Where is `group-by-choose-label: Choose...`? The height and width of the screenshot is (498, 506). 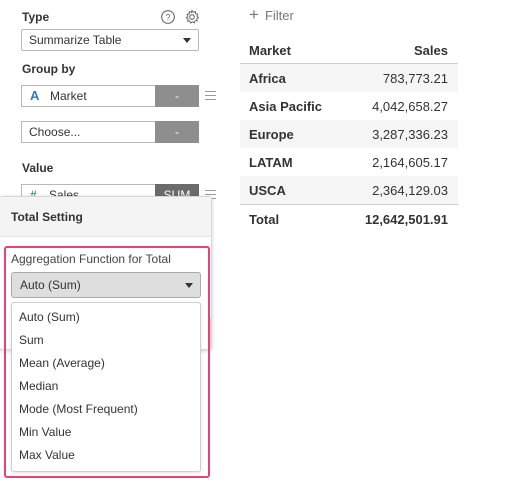
group-by-choose-label: Choose... is located at coordinates (55, 132).